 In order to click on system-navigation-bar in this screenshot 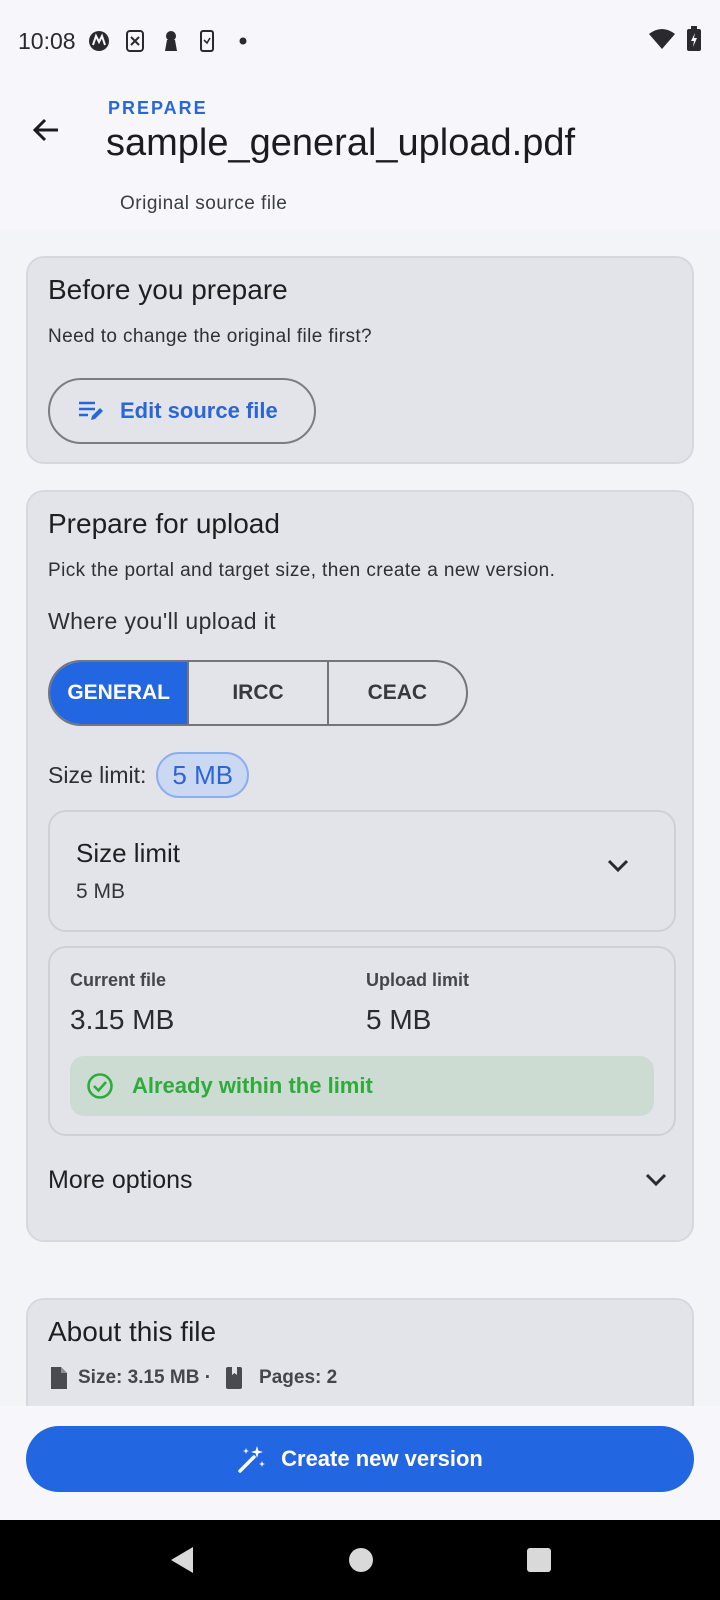, I will do `click(360, 1560)`.